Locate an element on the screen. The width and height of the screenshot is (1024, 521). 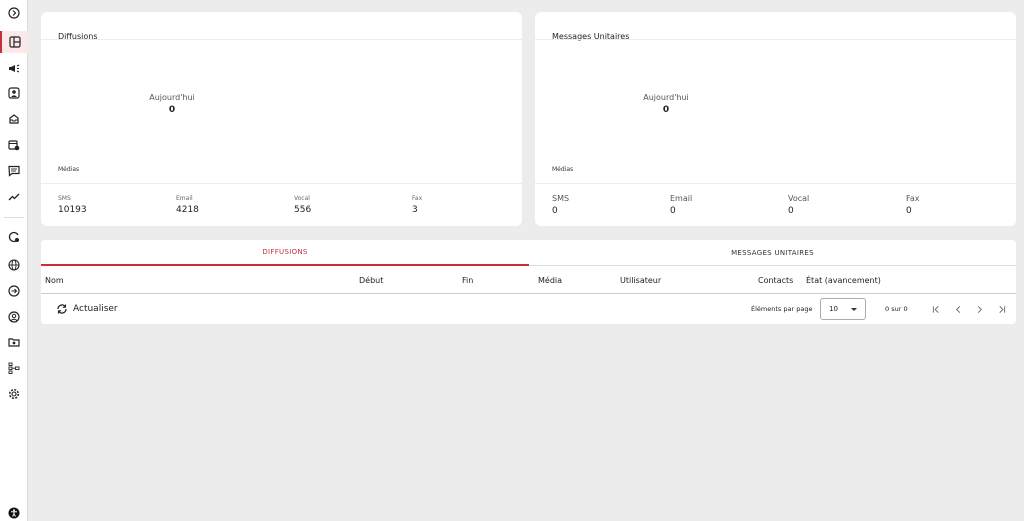
sidebar-item-explore is located at coordinates (14, 291).